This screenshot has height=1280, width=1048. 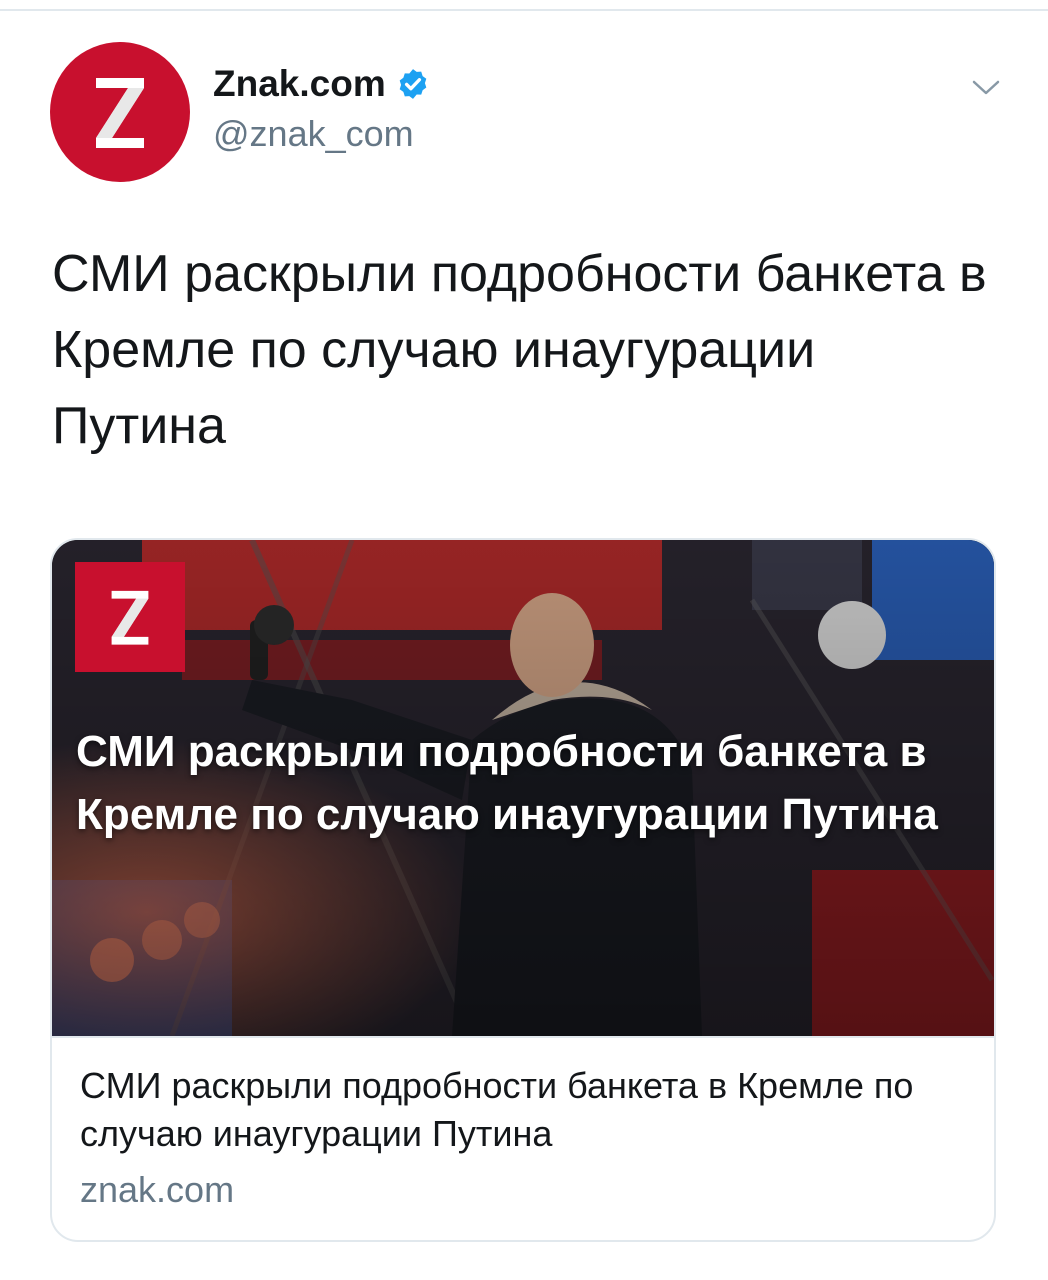 I want to click on author-row: Znak.com, so click(x=321, y=84).